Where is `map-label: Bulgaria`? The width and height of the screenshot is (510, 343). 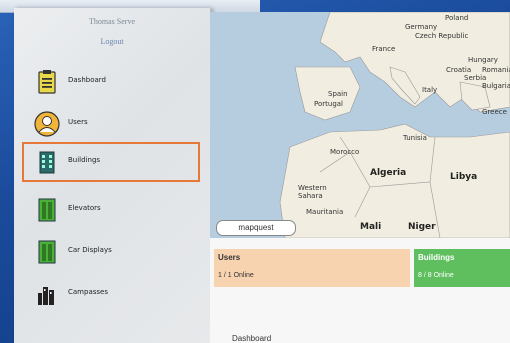 map-label: Bulgaria is located at coordinates (496, 86).